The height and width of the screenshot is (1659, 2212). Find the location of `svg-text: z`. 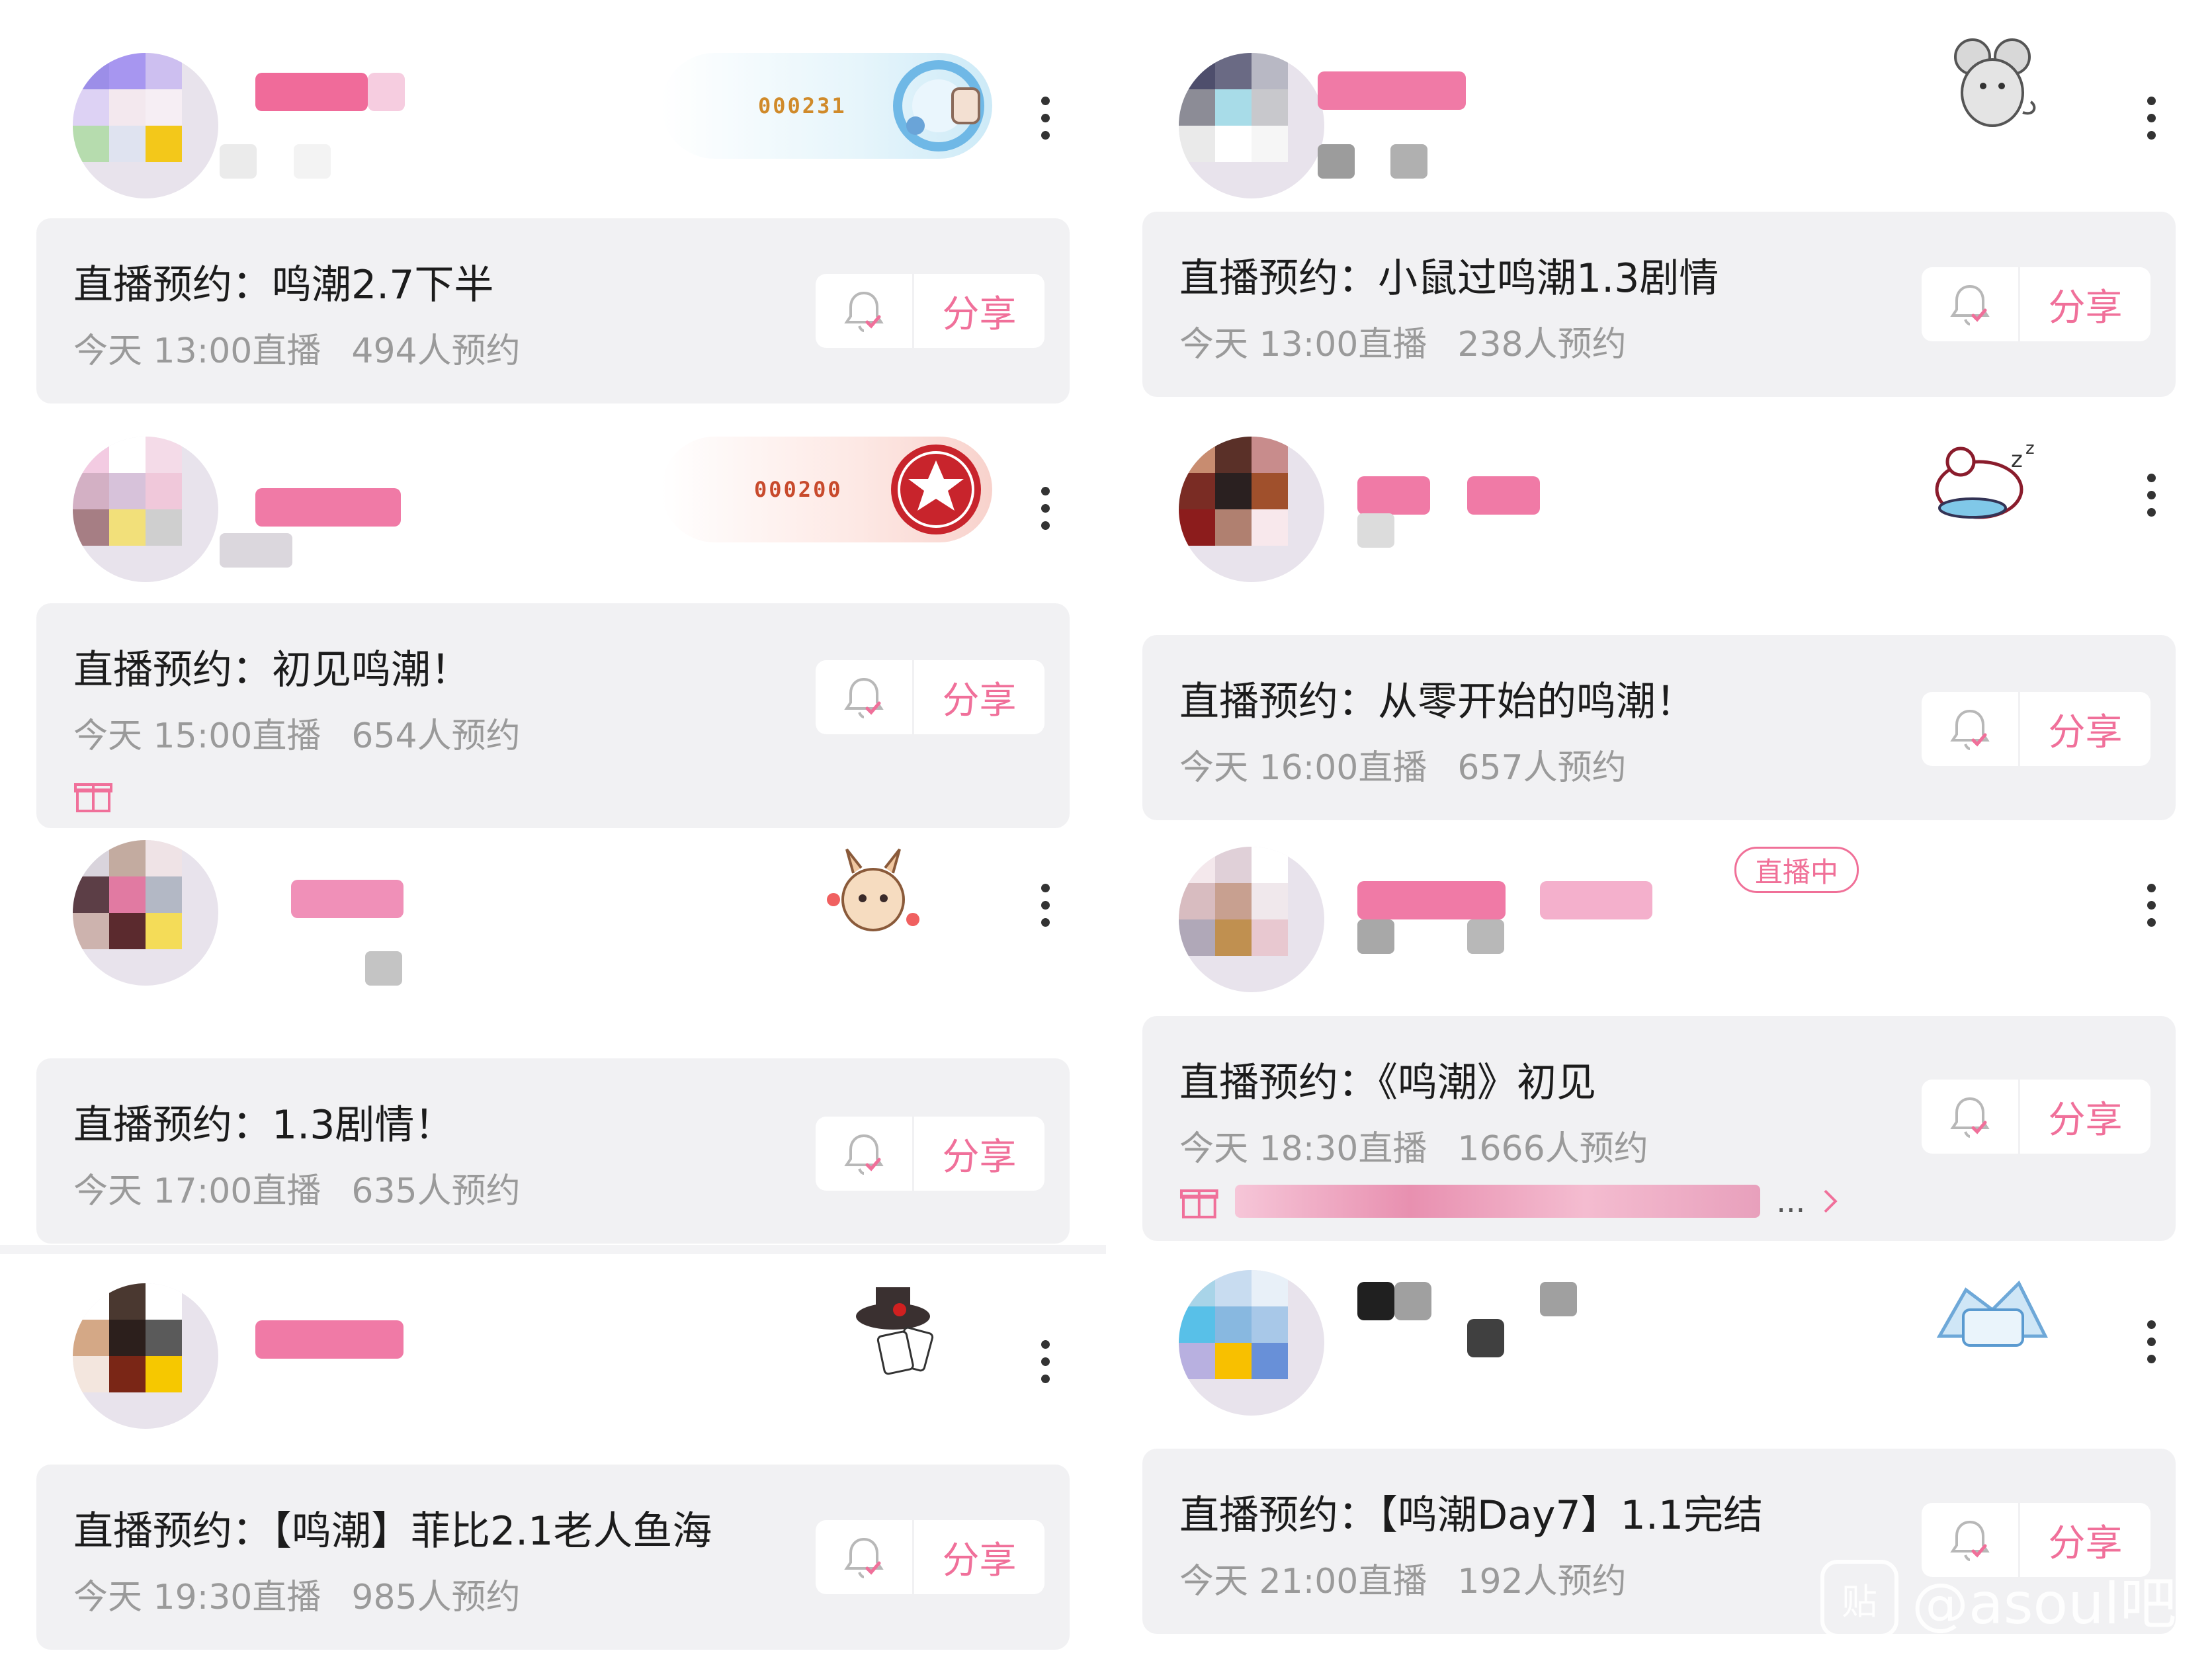

svg-text: z is located at coordinates (2030, 448).